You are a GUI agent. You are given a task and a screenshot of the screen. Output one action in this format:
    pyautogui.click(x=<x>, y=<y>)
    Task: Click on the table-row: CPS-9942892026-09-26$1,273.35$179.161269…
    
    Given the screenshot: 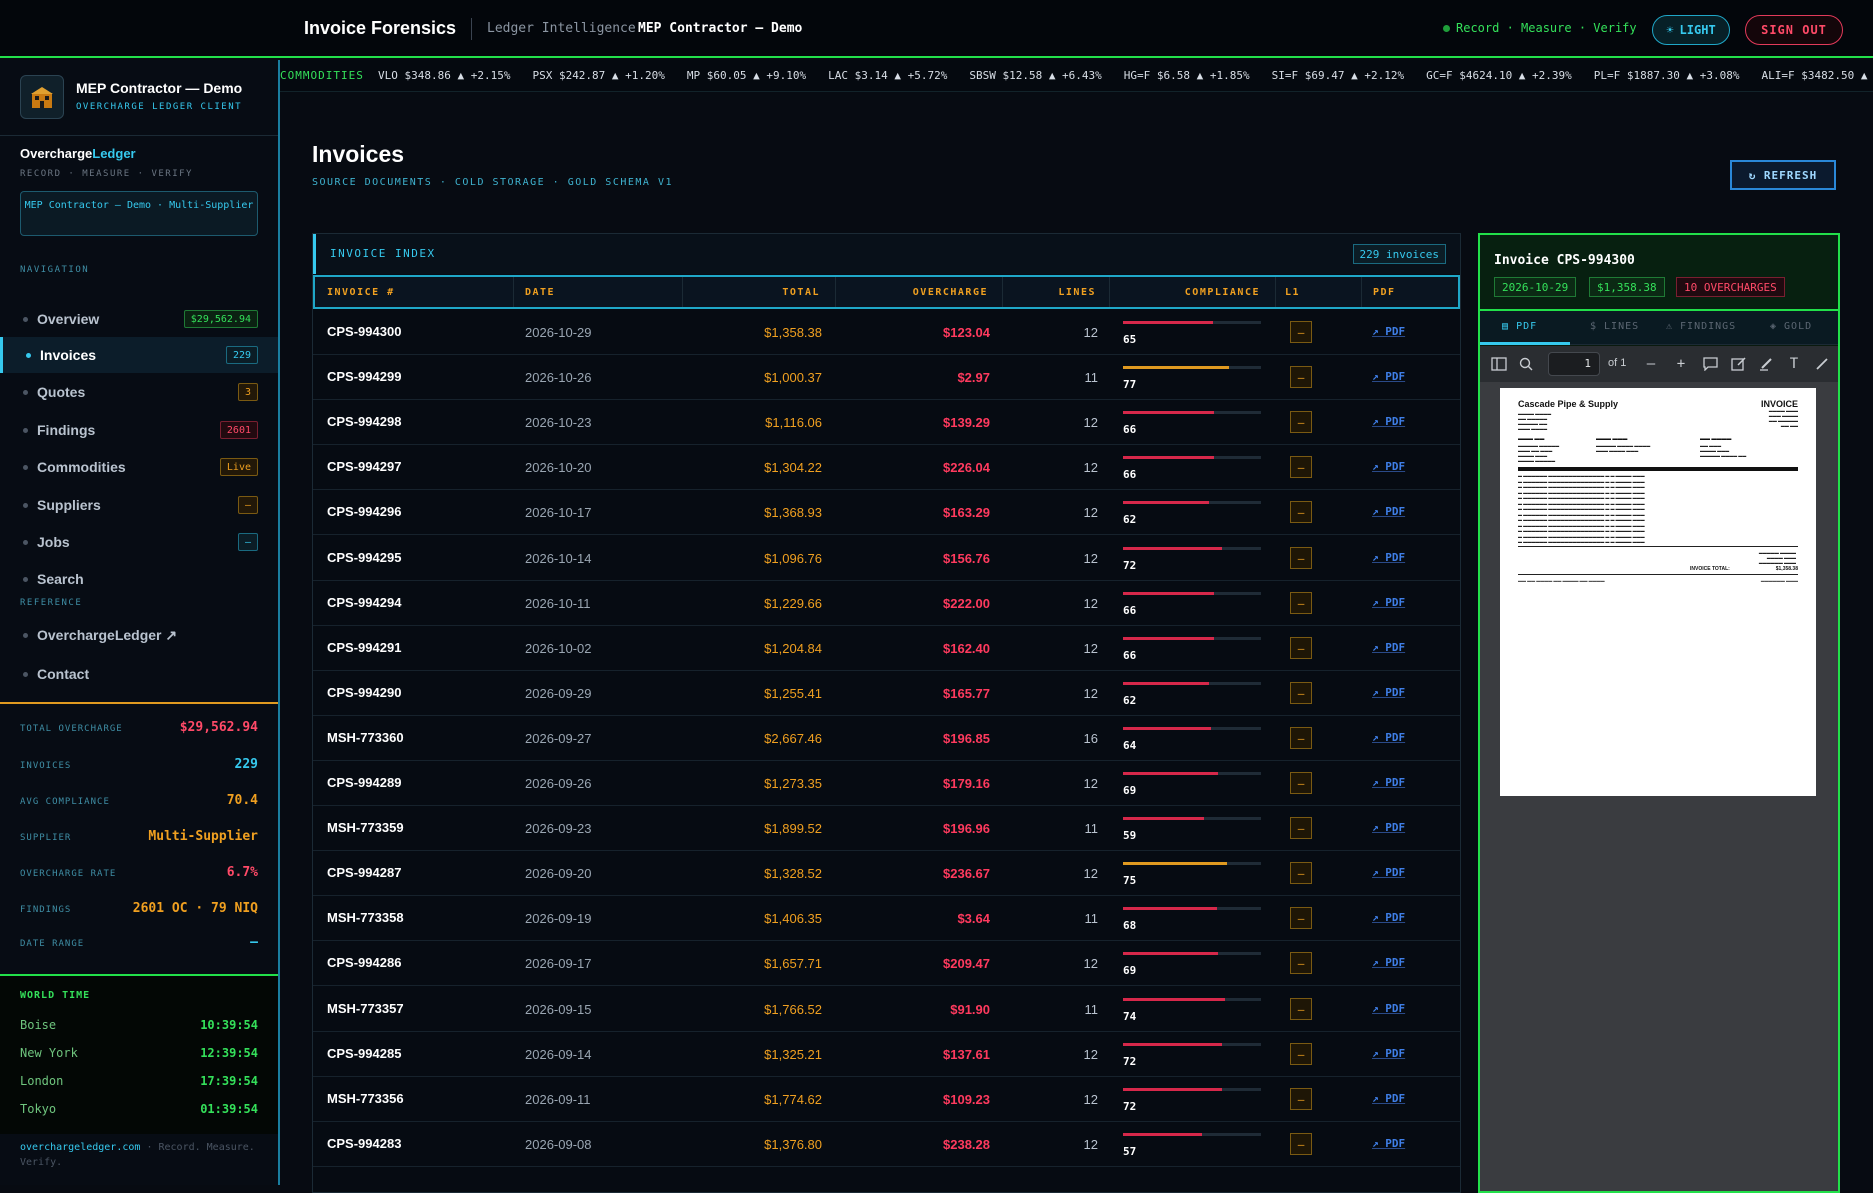 What is the action you would take?
    pyautogui.click(x=886, y=783)
    